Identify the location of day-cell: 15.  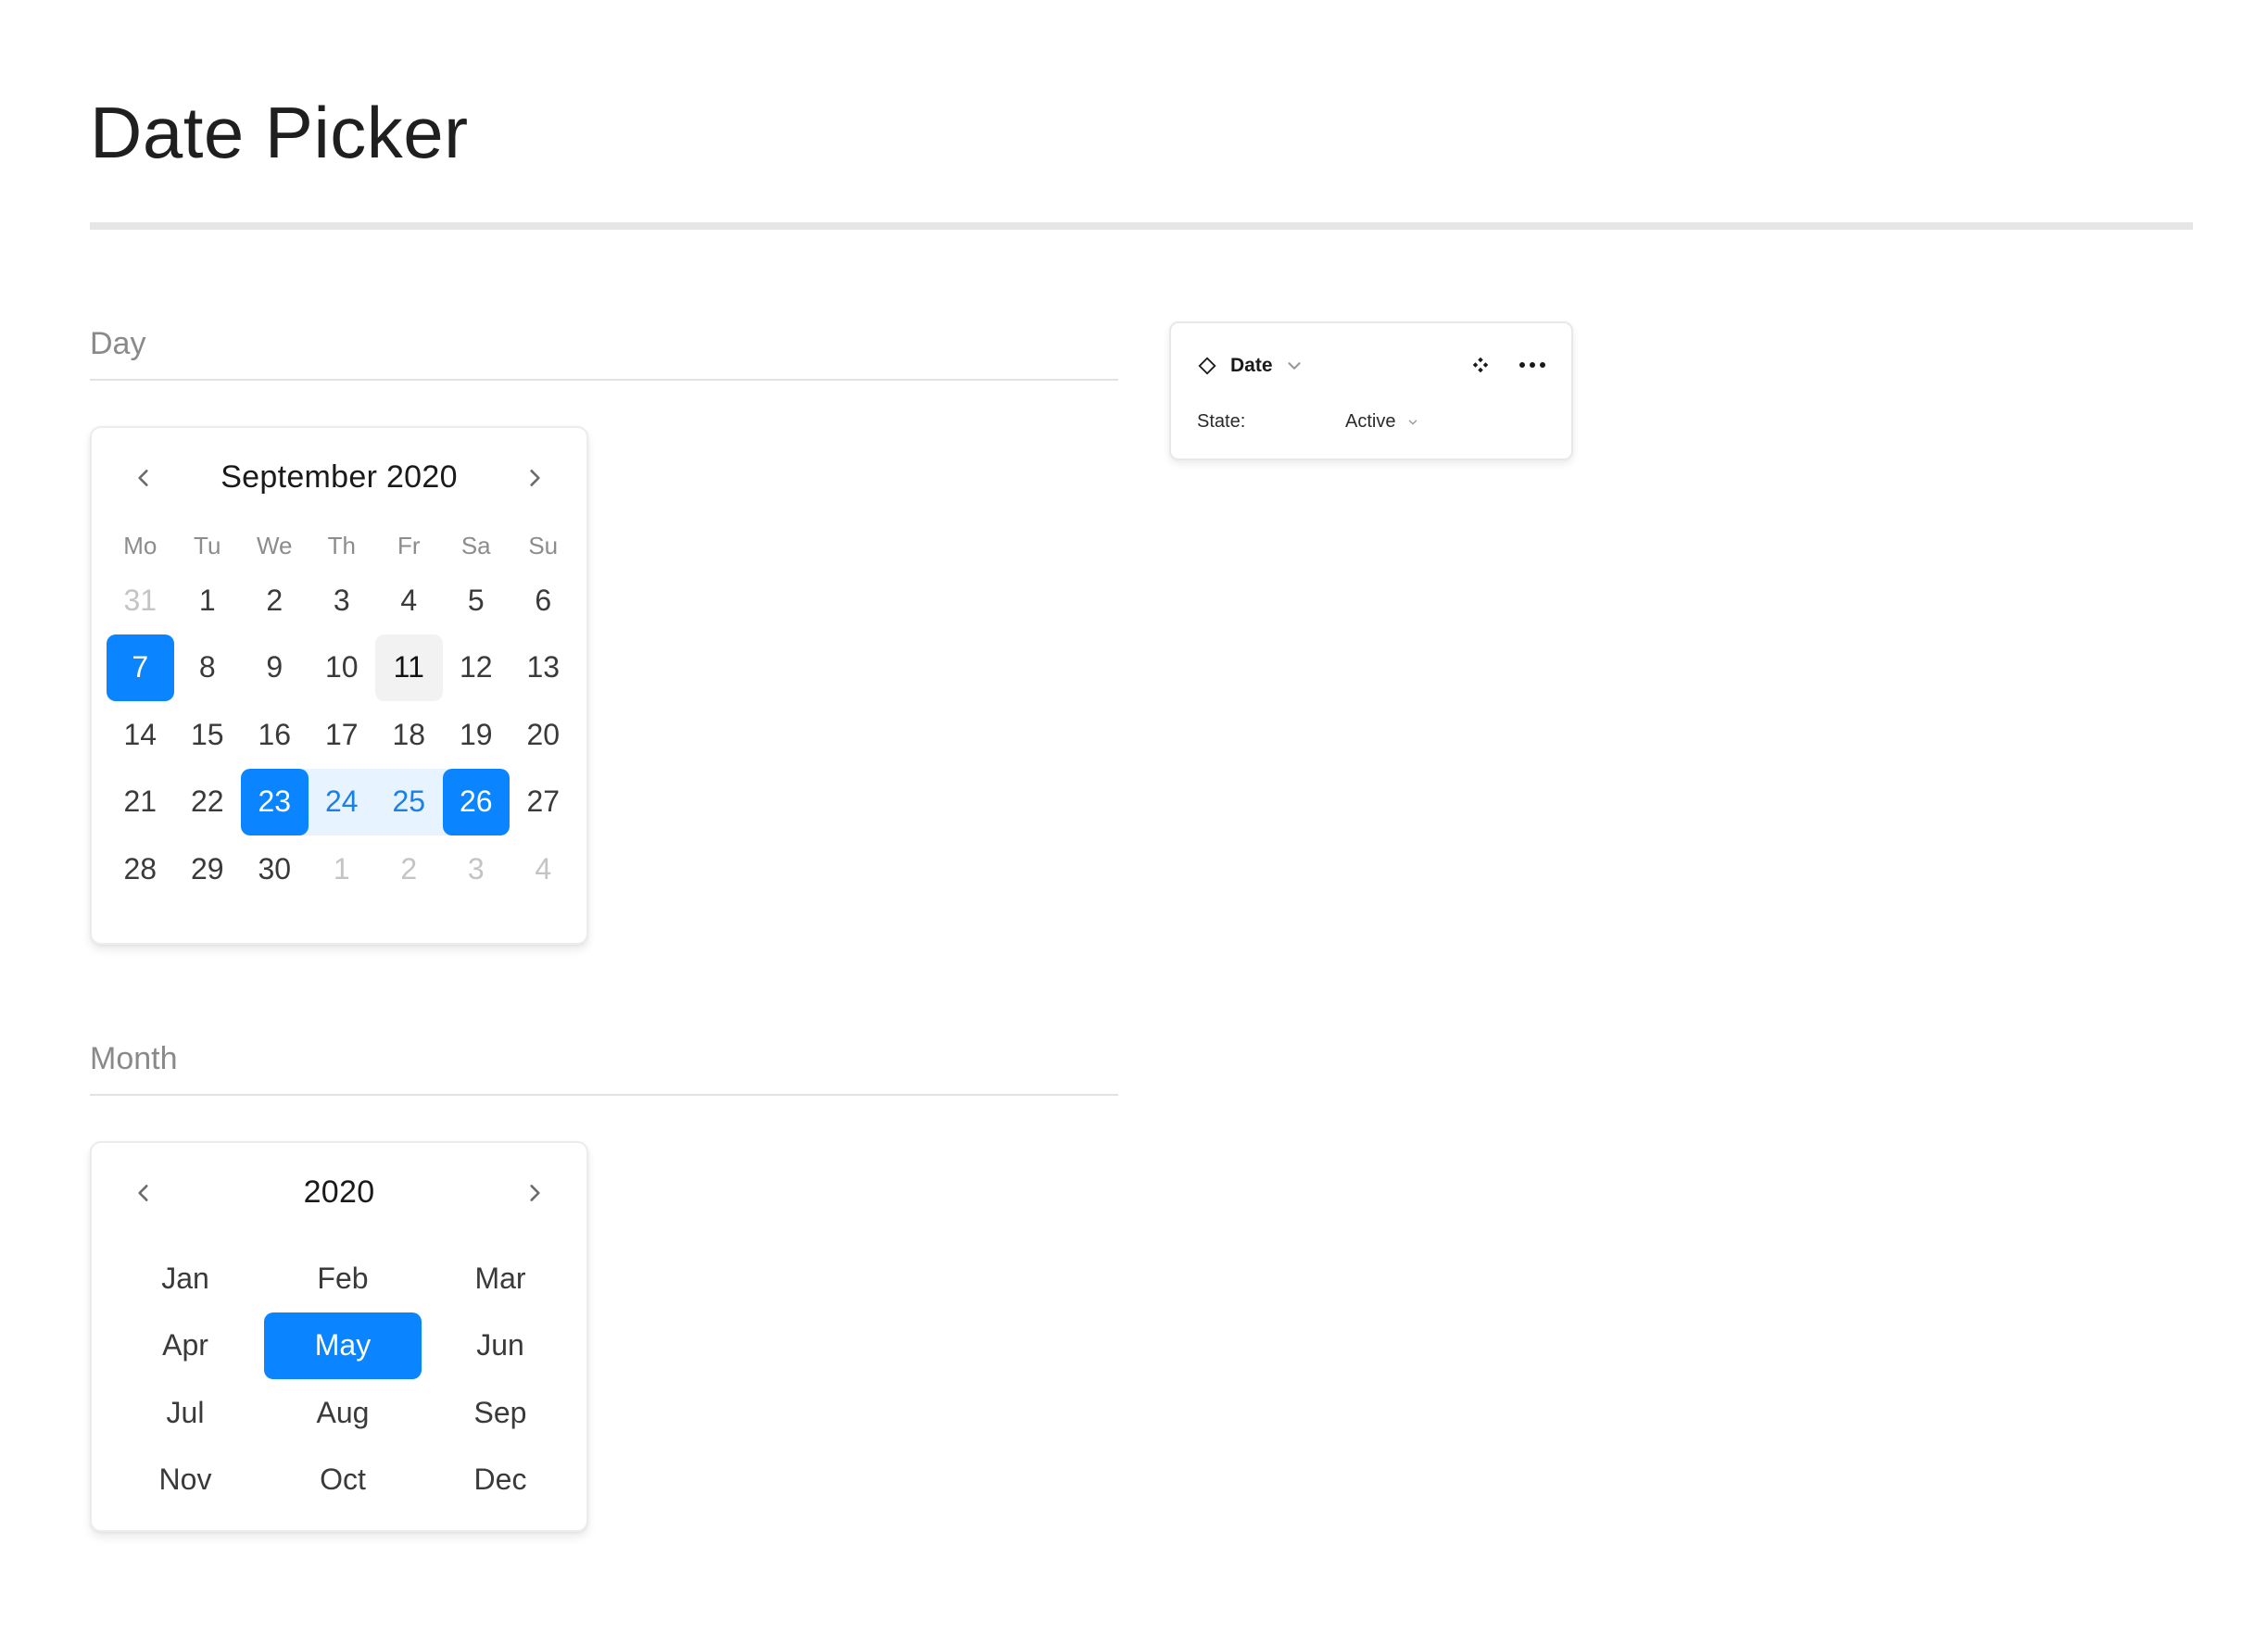
(208, 735).